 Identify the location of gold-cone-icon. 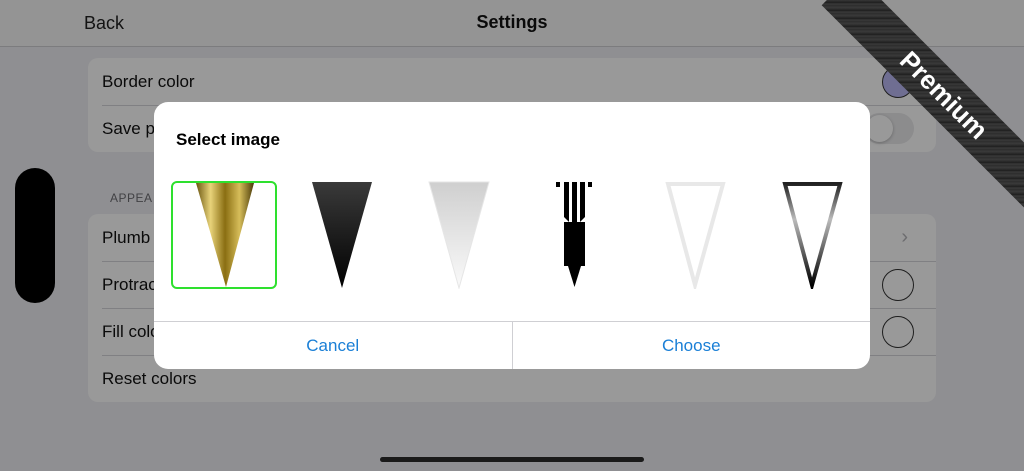
(225, 235).